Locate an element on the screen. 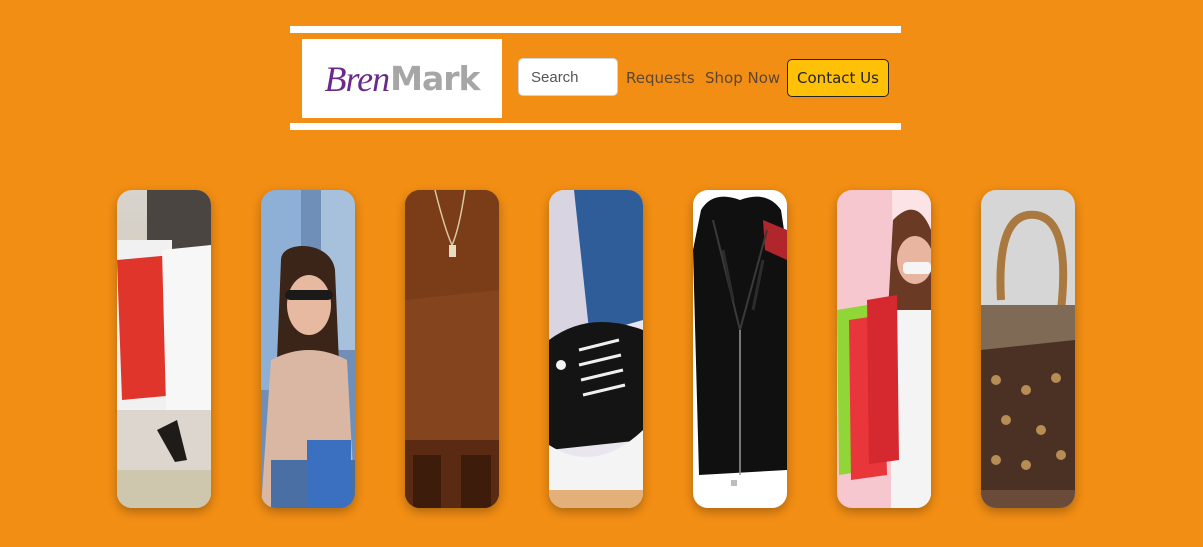 Image resolution: width=1203 pixels, height=547 pixels. nav-link-requests: Requests is located at coordinates (660, 78).